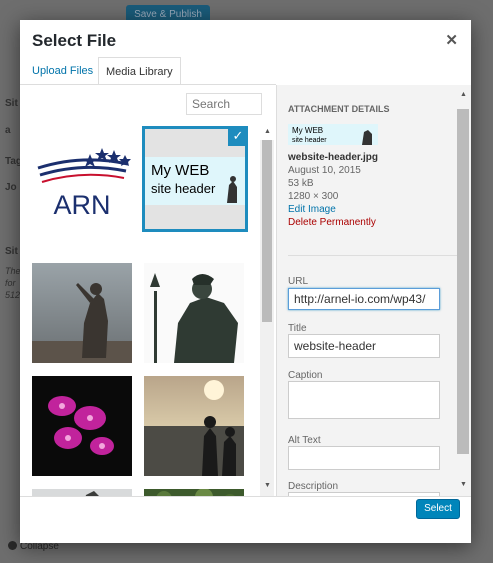 This screenshot has width=493, height=563. Describe the element at coordinates (10, 283) in the screenshot. I see `backdrop-text: for` at that location.